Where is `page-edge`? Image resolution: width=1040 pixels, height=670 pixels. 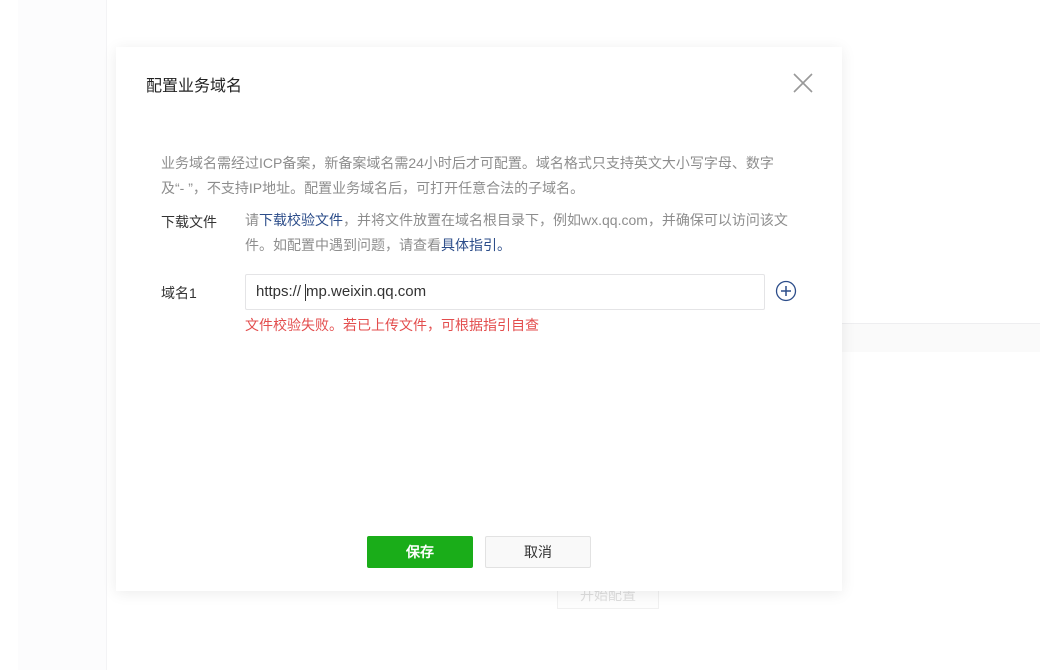 page-edge is located at coordinates (9, 335).